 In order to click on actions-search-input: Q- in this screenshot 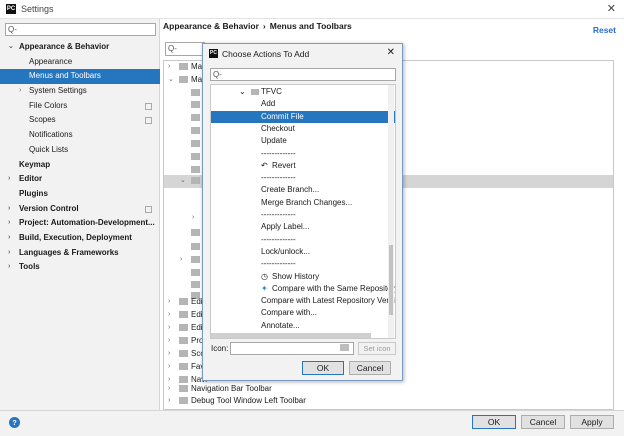, I will do `click(303, 74)`.